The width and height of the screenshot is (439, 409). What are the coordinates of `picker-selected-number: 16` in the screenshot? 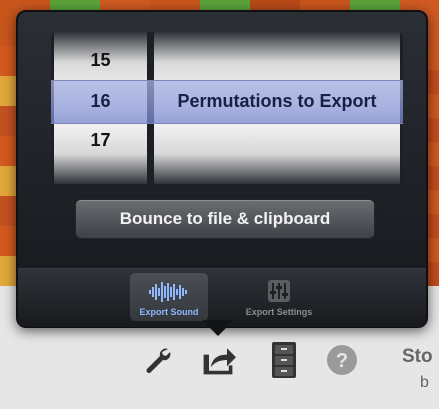 It's located at (100, 101).